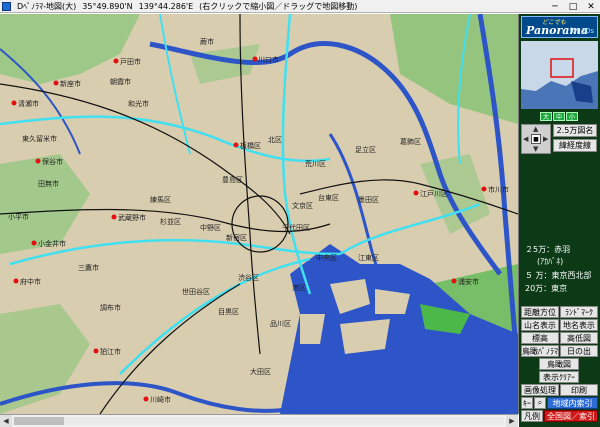  I want to click on map-label: 豊島区, so click(232, 179).